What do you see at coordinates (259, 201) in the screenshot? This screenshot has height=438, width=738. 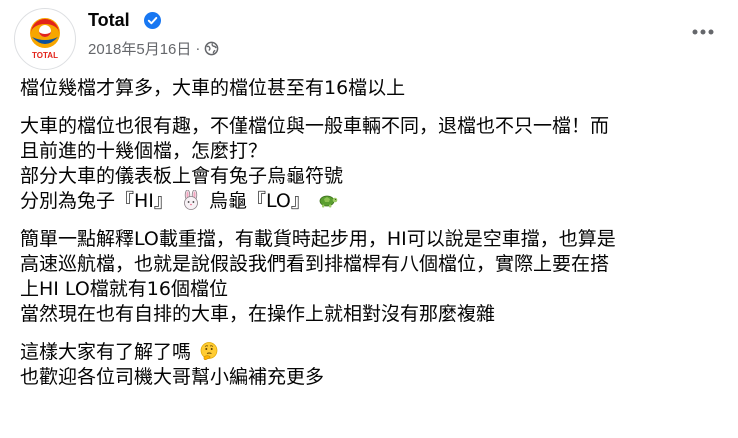 I see `text-segment: 烏龜『LO』` at bounding box center [259, 201].